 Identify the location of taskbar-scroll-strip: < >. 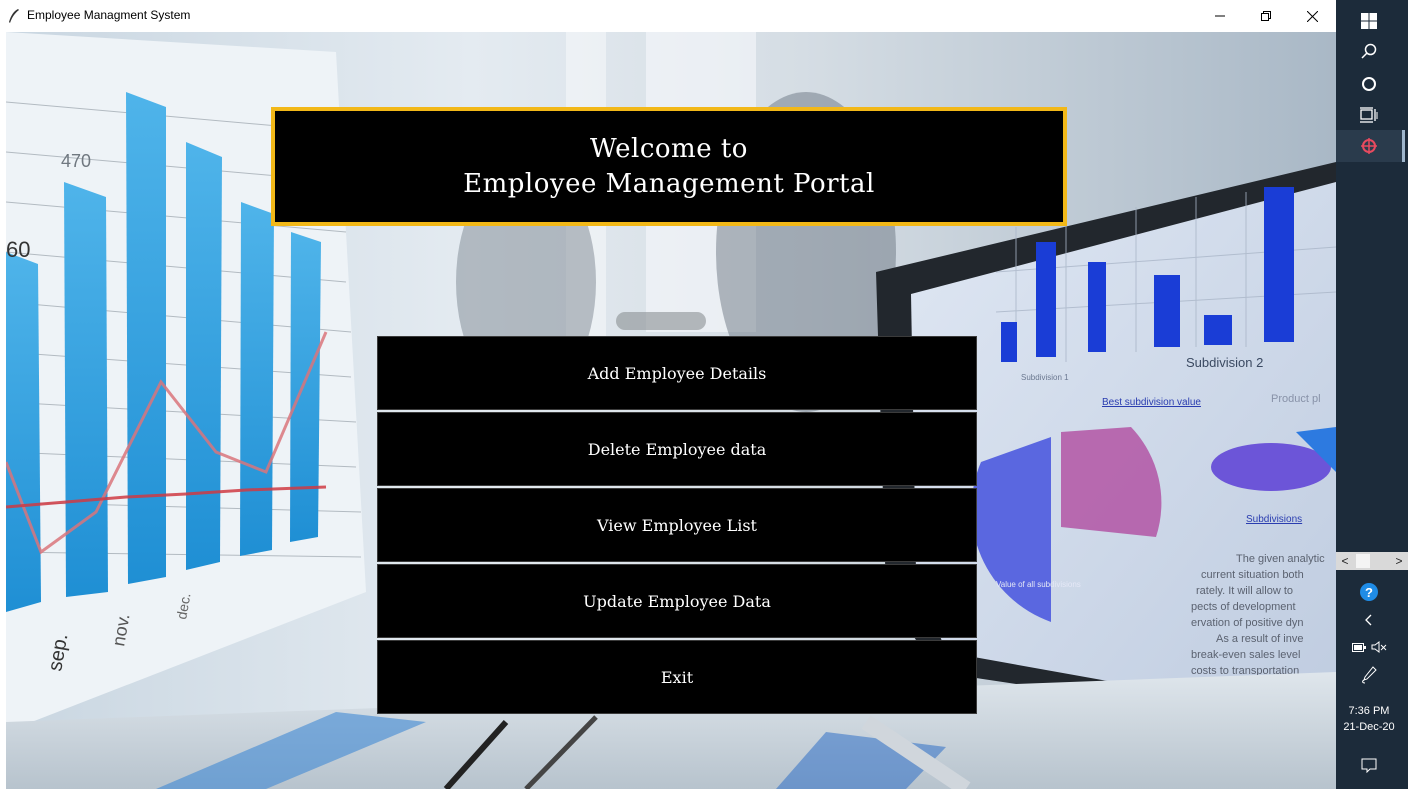
(1372, 561).